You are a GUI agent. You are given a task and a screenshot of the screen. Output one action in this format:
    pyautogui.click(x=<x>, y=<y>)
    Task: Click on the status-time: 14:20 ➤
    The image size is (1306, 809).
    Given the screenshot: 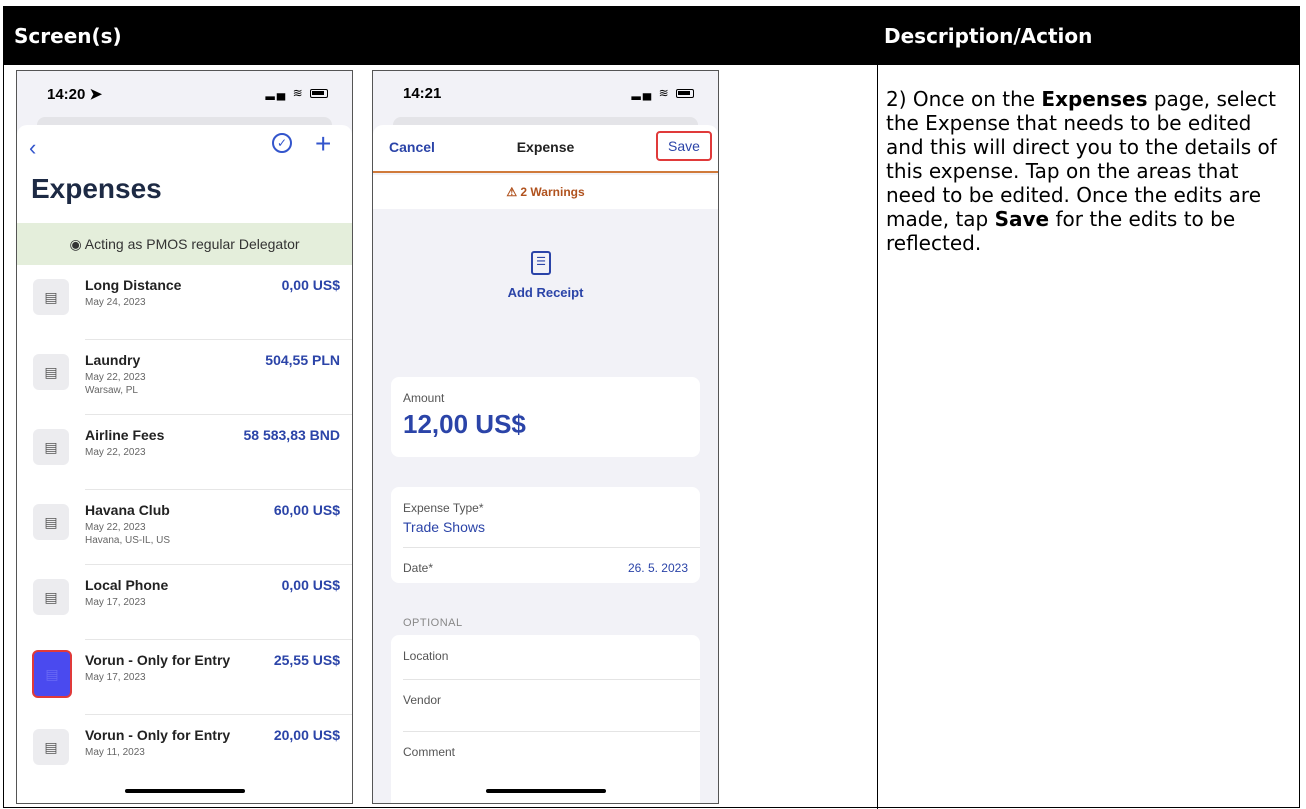 What is the action you would take?
    pyautogui.click(x=75, y=94)
    